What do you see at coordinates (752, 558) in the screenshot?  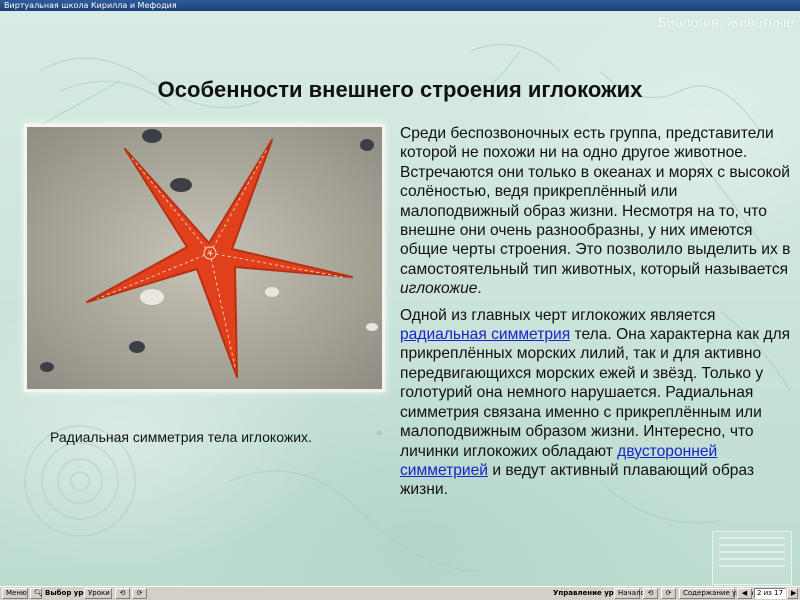 I see `watermark-stamp` at bounding box center [752, 558].